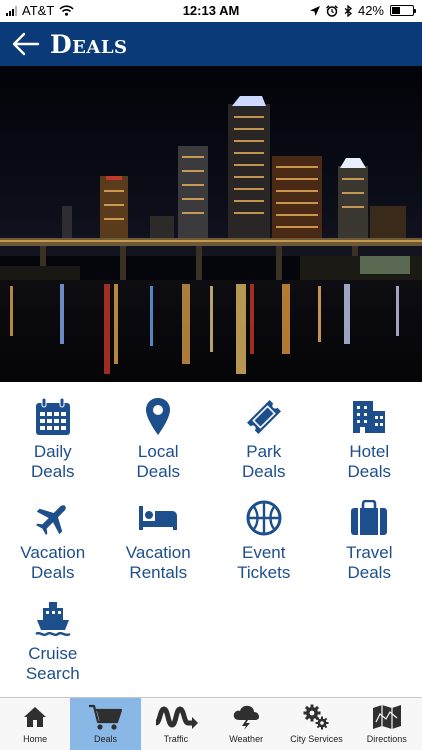 The height and width of the screenshot is (750, 422). Describe the element at coordinates (264, 461) in the screenshot. I see `category-label: Park Deals` at that location.